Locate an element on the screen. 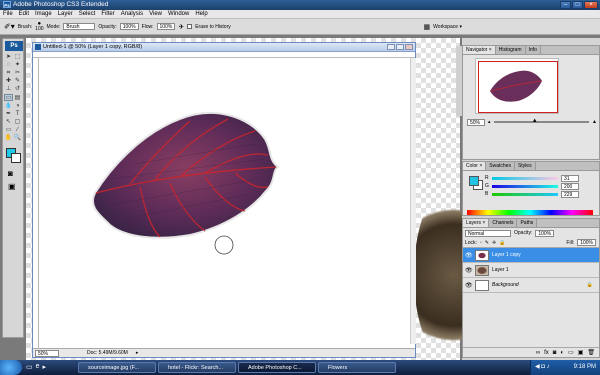 This screenshot has width=600, height=375. tab-channels: Channels is located at coordinates (503, 223).